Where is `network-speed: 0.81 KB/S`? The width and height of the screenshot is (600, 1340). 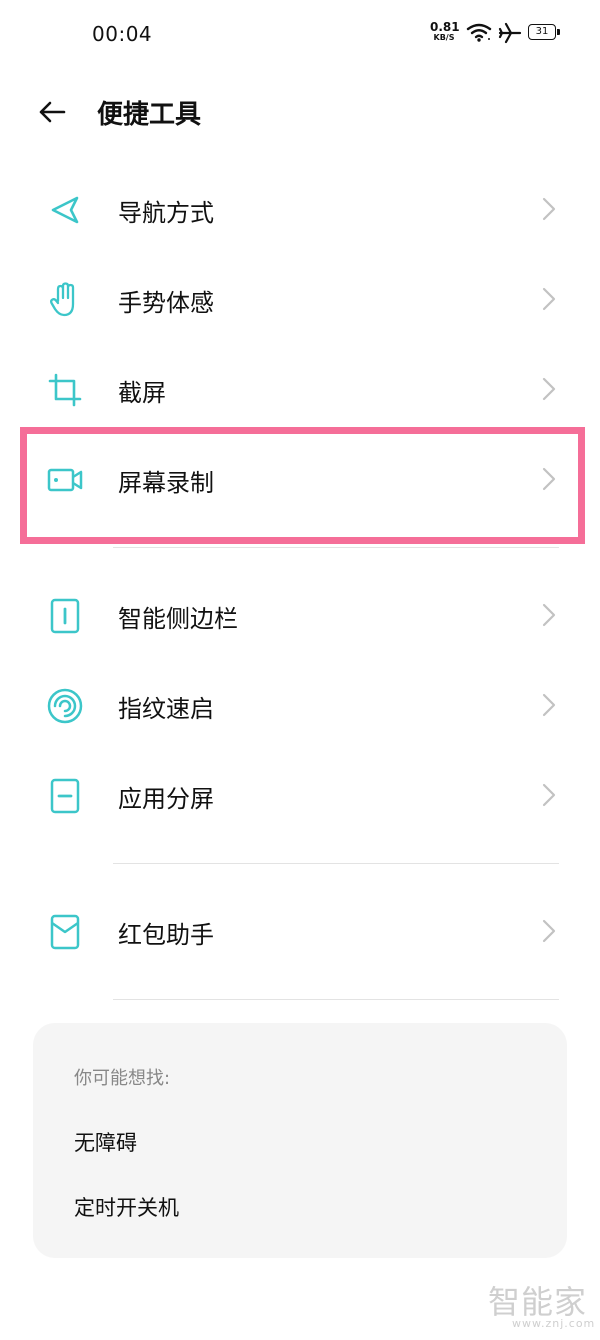 network-speed: 0.81 KB/S is located at coordinates (445, 31).